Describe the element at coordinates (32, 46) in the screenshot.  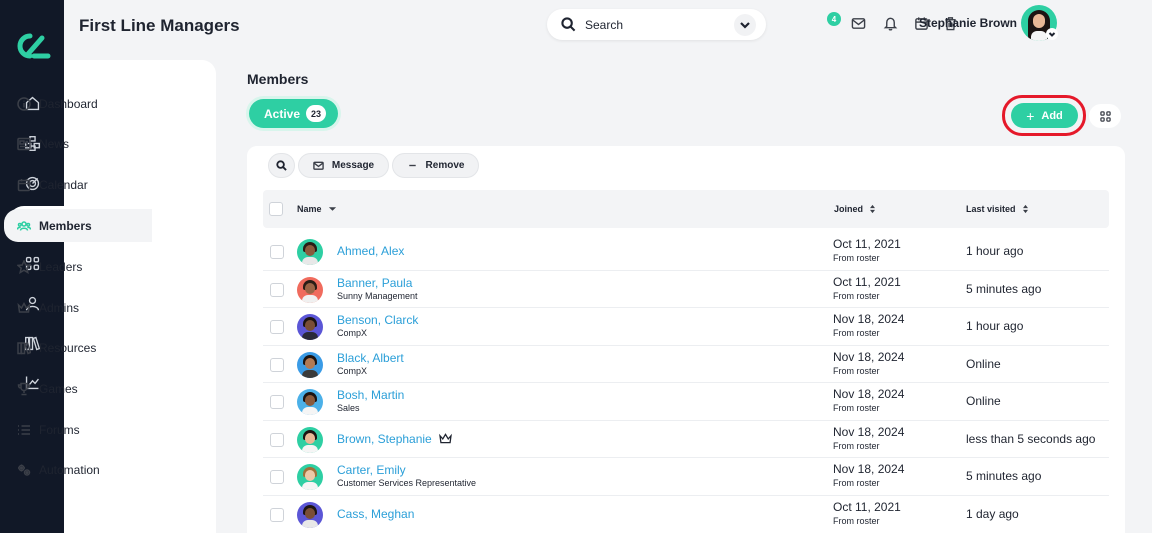
I see `app-logo-icon` at that location.